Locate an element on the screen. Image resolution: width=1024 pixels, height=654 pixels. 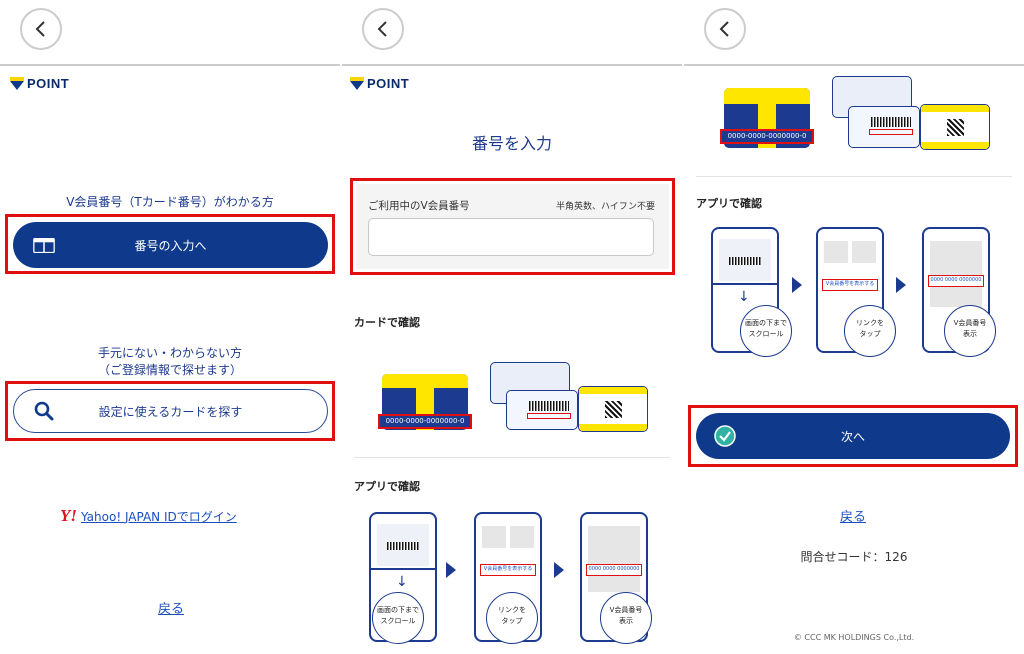
number-field-group: ご利用中のV会員番号 半角英数、ハイフン不要 is located at coordinates (512, 226).